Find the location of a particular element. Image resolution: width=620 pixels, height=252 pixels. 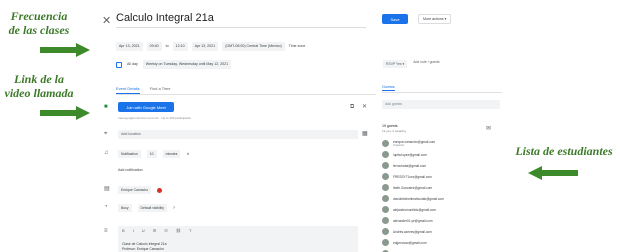

start-date: Apr 13, 2021 is located at coordinates (129, 46).